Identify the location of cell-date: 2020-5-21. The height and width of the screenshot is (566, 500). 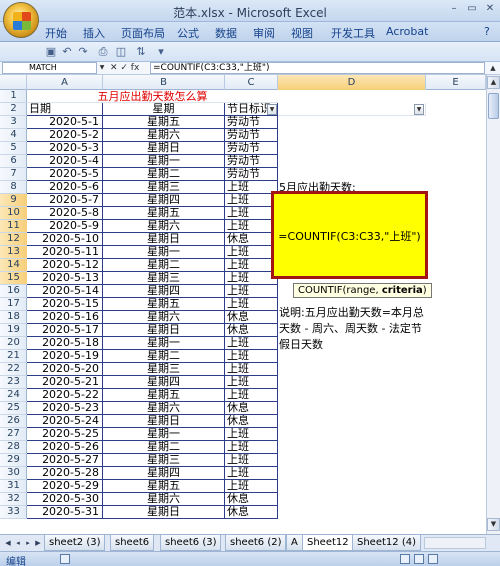
(65, 382).